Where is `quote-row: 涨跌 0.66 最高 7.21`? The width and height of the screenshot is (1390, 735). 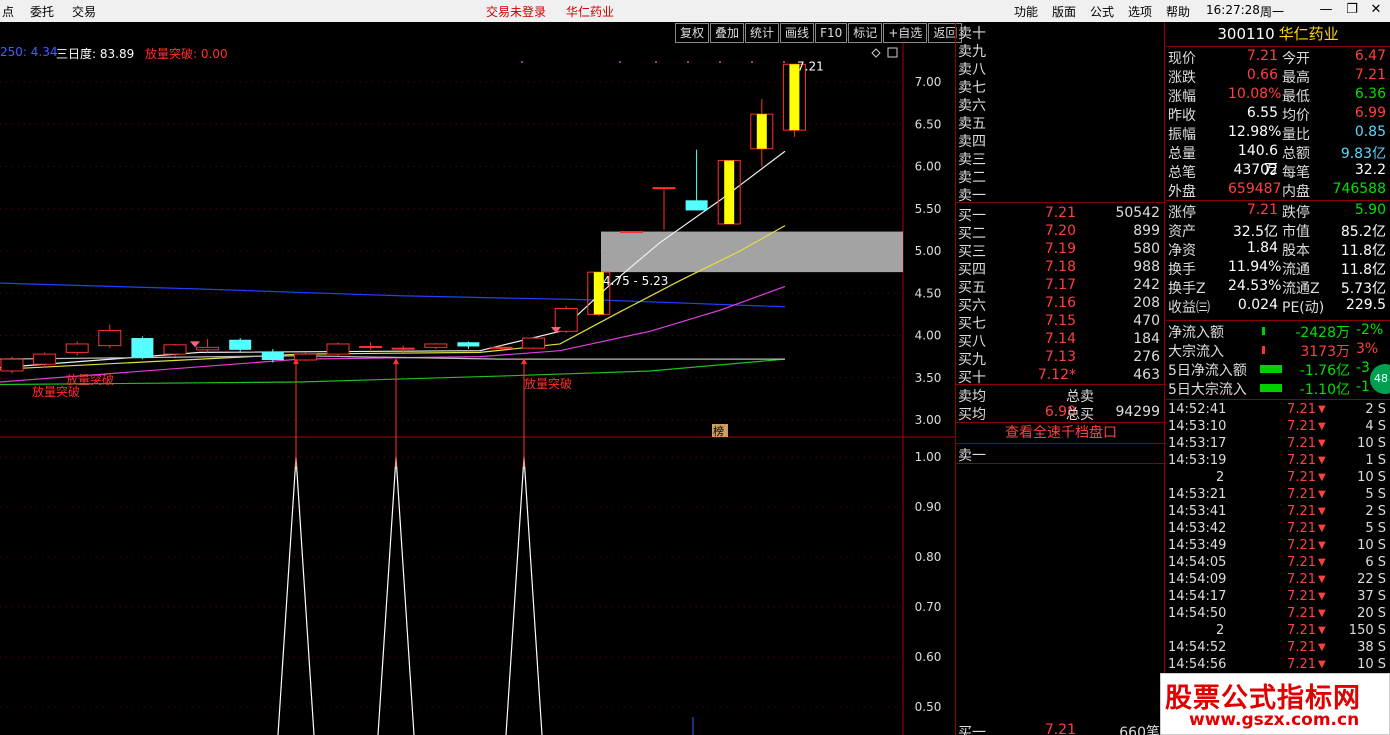 quote-row: 涨跌 0.66 最高 7.21 is located at coordinates (1278, 76).